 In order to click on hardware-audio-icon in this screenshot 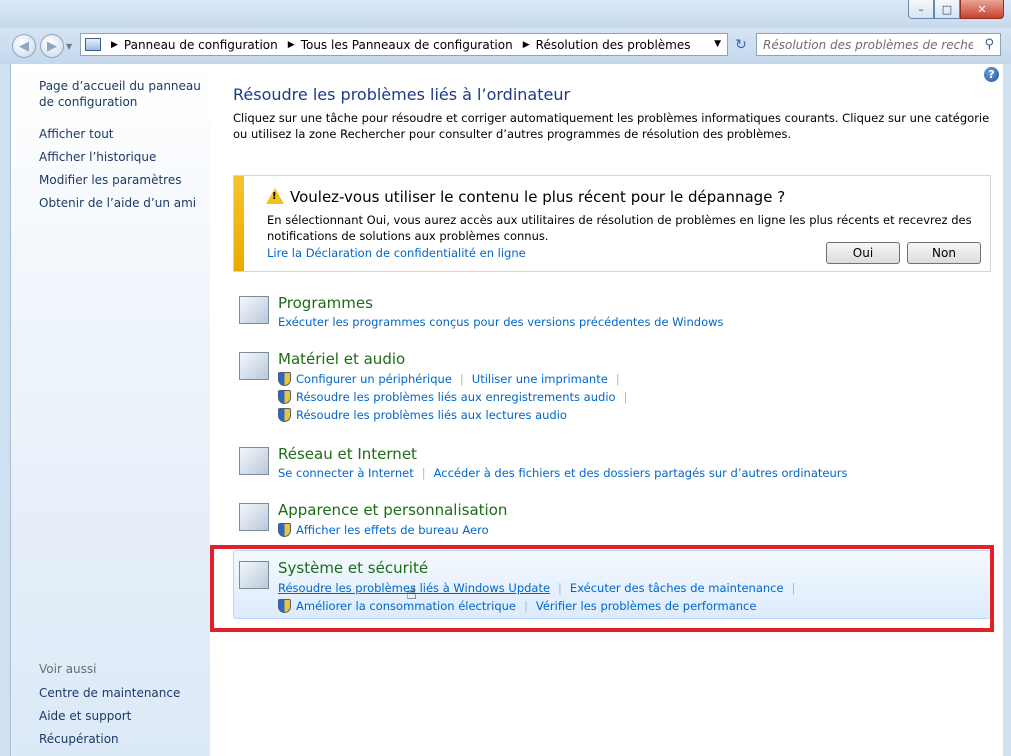, I will do `click(254, 366)`.